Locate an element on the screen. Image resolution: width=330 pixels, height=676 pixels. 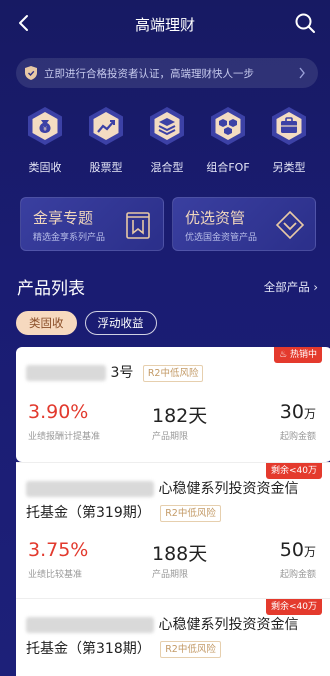
category-label: 另类型 is located at coordinates (289, 167).